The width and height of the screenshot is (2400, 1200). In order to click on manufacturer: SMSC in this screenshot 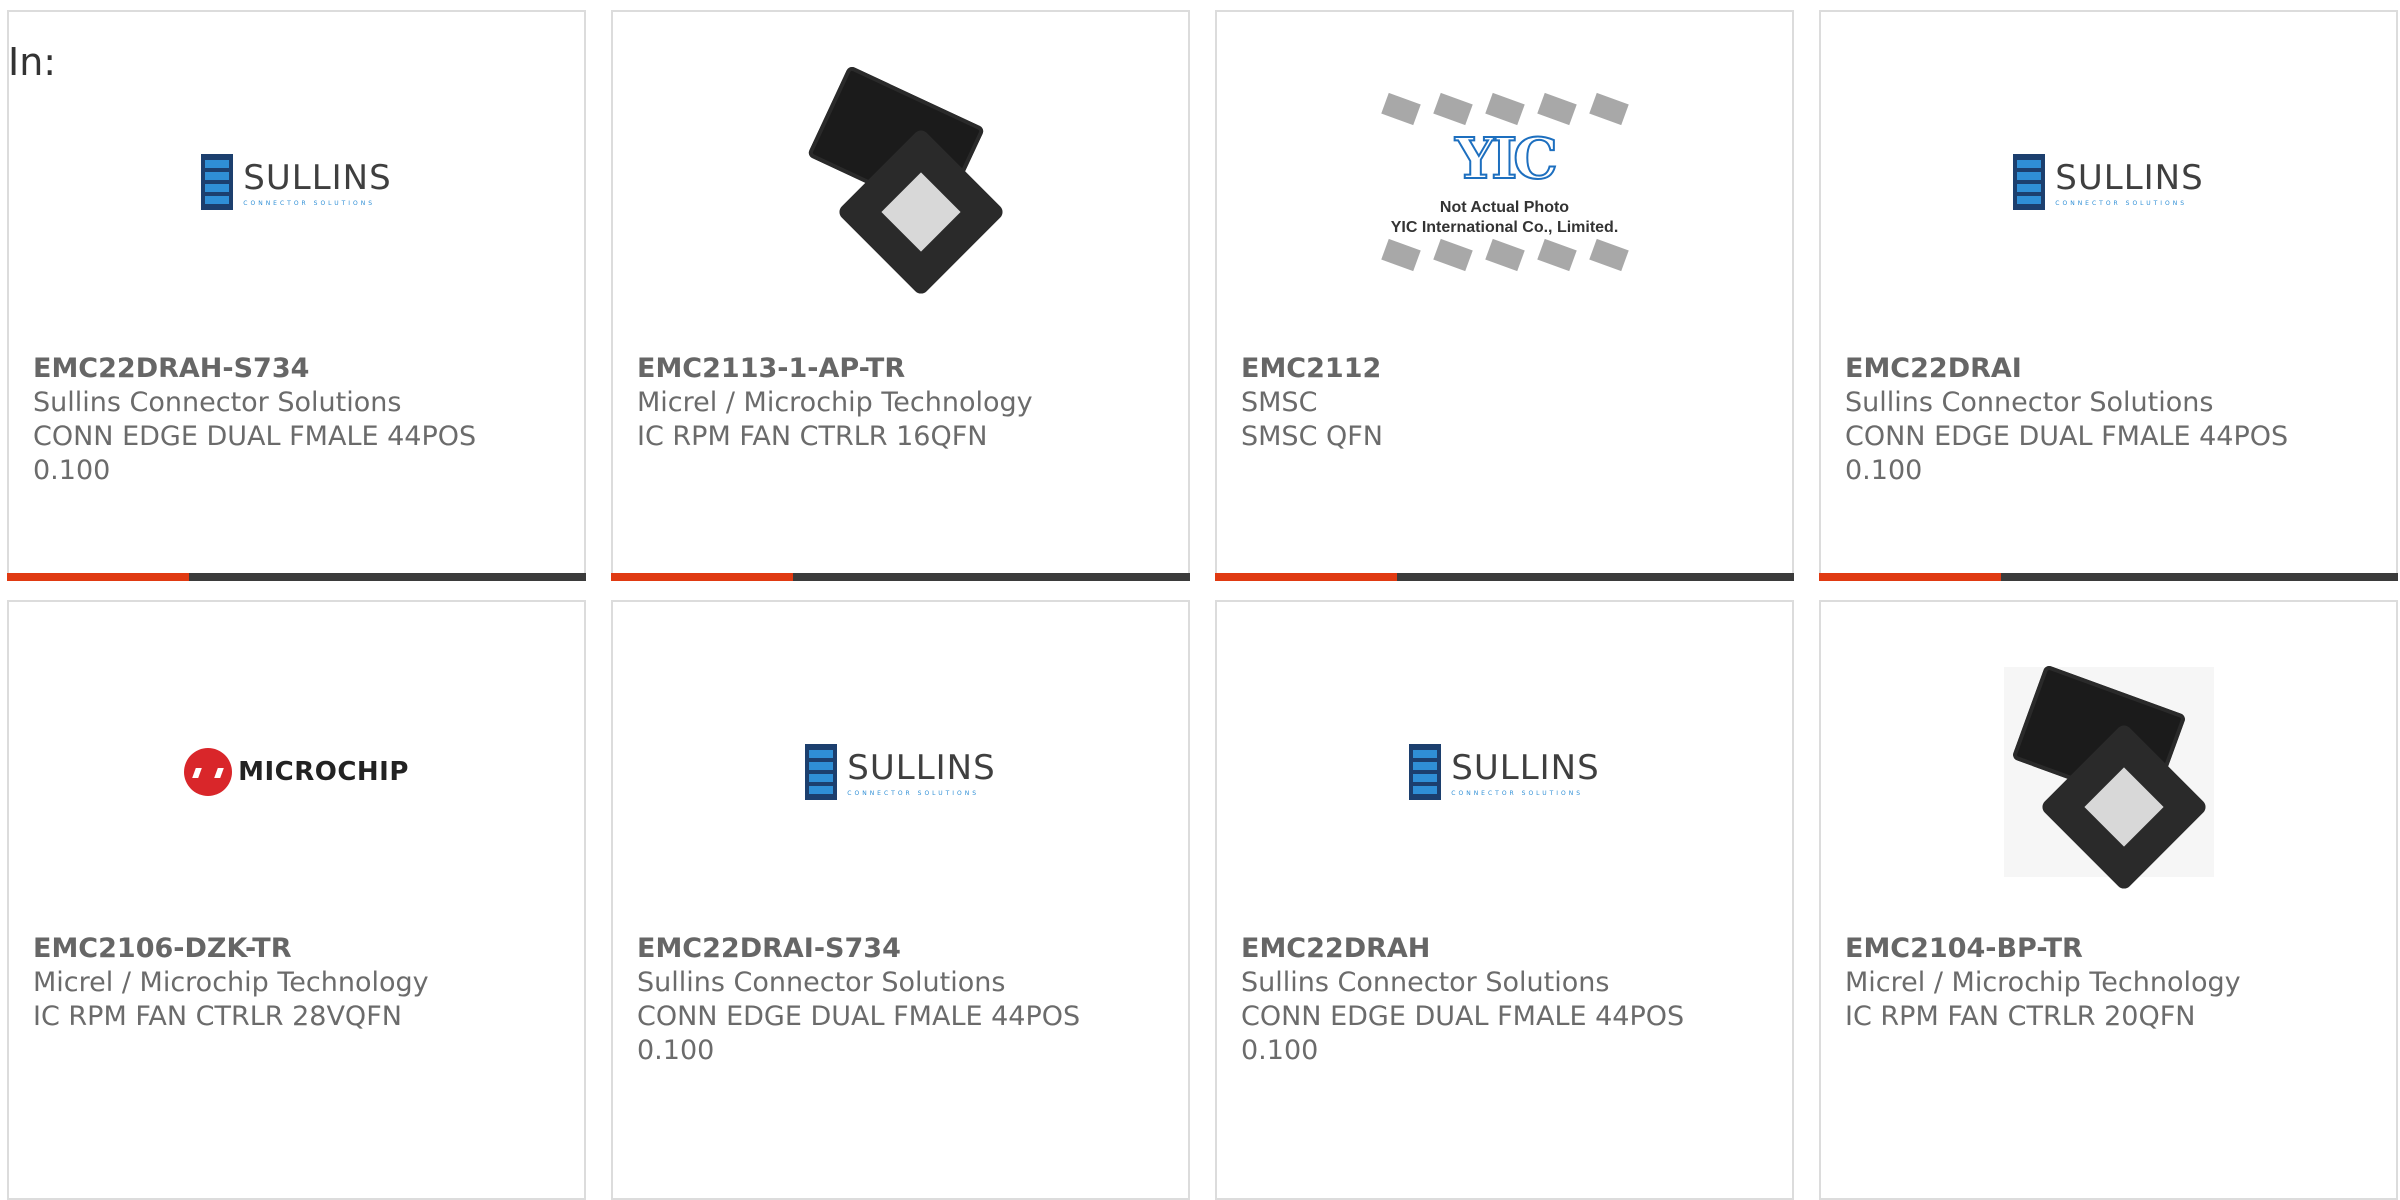, I will do `click(1279, 402)`.